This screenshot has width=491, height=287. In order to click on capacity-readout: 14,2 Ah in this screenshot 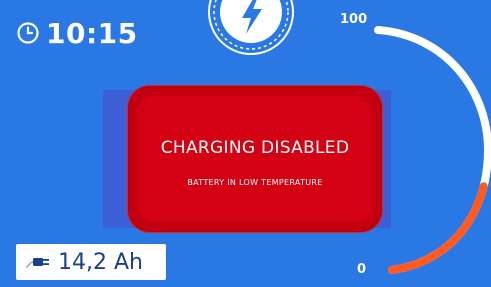, I will do `click(91, 262)`.